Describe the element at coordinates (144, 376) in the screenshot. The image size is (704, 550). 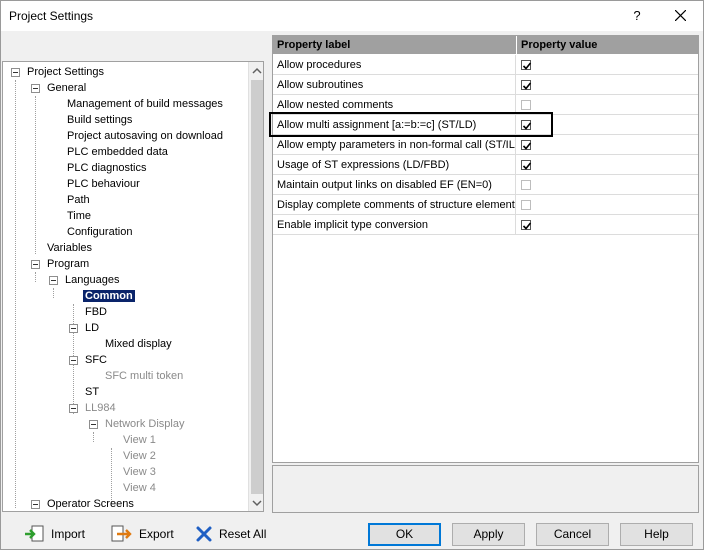
I see `tree-node-sfc-multi-token: SFC multi token` at that location.